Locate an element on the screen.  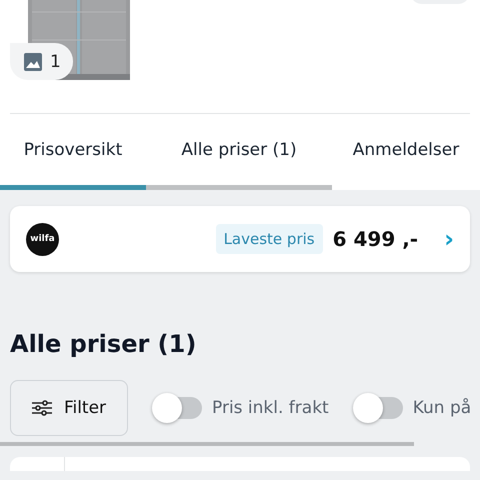
image-count-badge: 1 is located at coordinates (41, 61).